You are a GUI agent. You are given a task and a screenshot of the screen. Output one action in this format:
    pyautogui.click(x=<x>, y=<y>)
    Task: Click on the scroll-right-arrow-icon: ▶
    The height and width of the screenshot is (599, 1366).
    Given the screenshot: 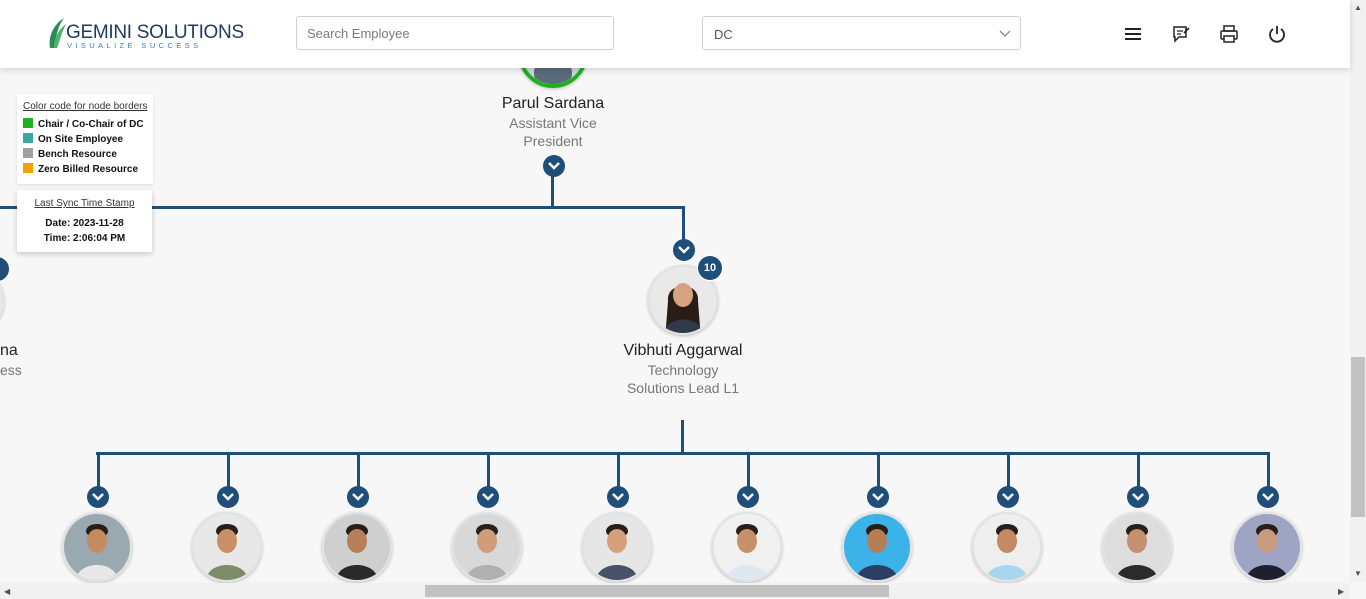 What is the action you would take?
    pyautogui.click(x=1341, y=591)
    